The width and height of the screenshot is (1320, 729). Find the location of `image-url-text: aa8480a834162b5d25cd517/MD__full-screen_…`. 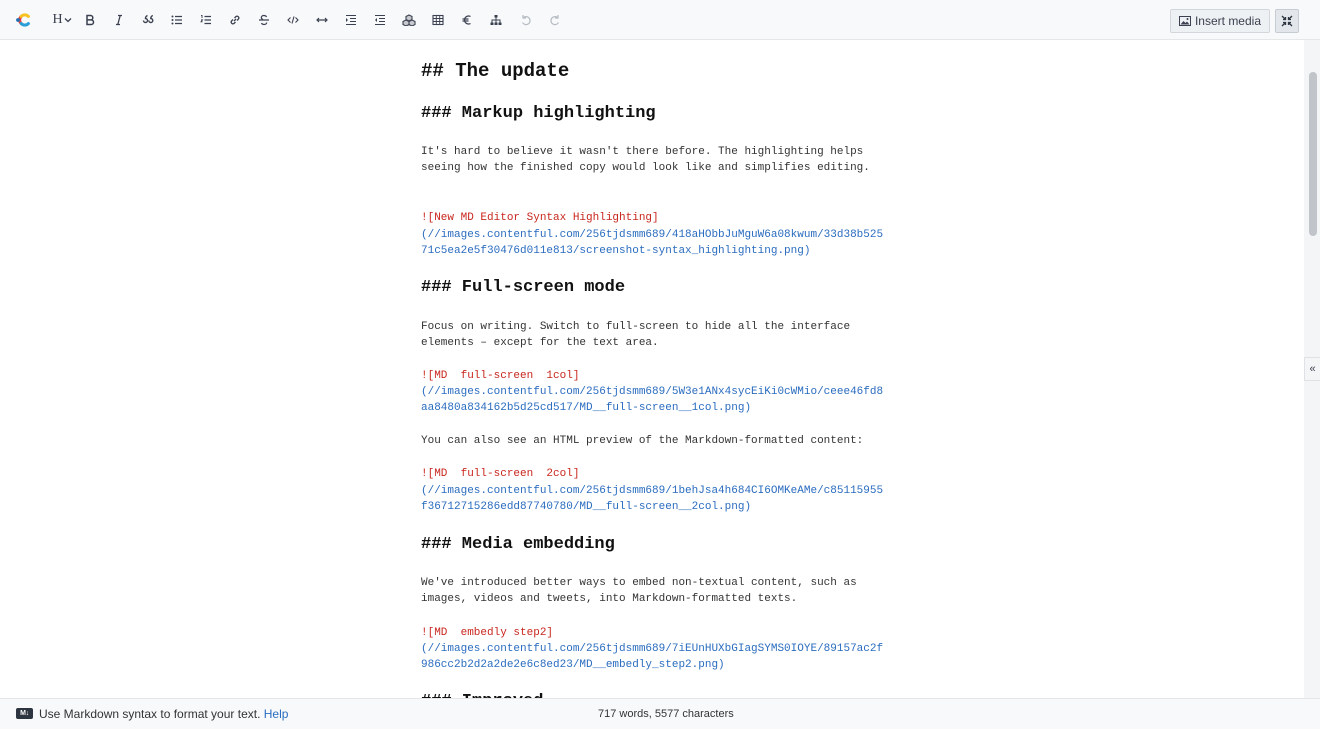

image-url-text: aa8480a834162b5d25cd517/MD__full-screen_… is located at coordinates (586, 408).